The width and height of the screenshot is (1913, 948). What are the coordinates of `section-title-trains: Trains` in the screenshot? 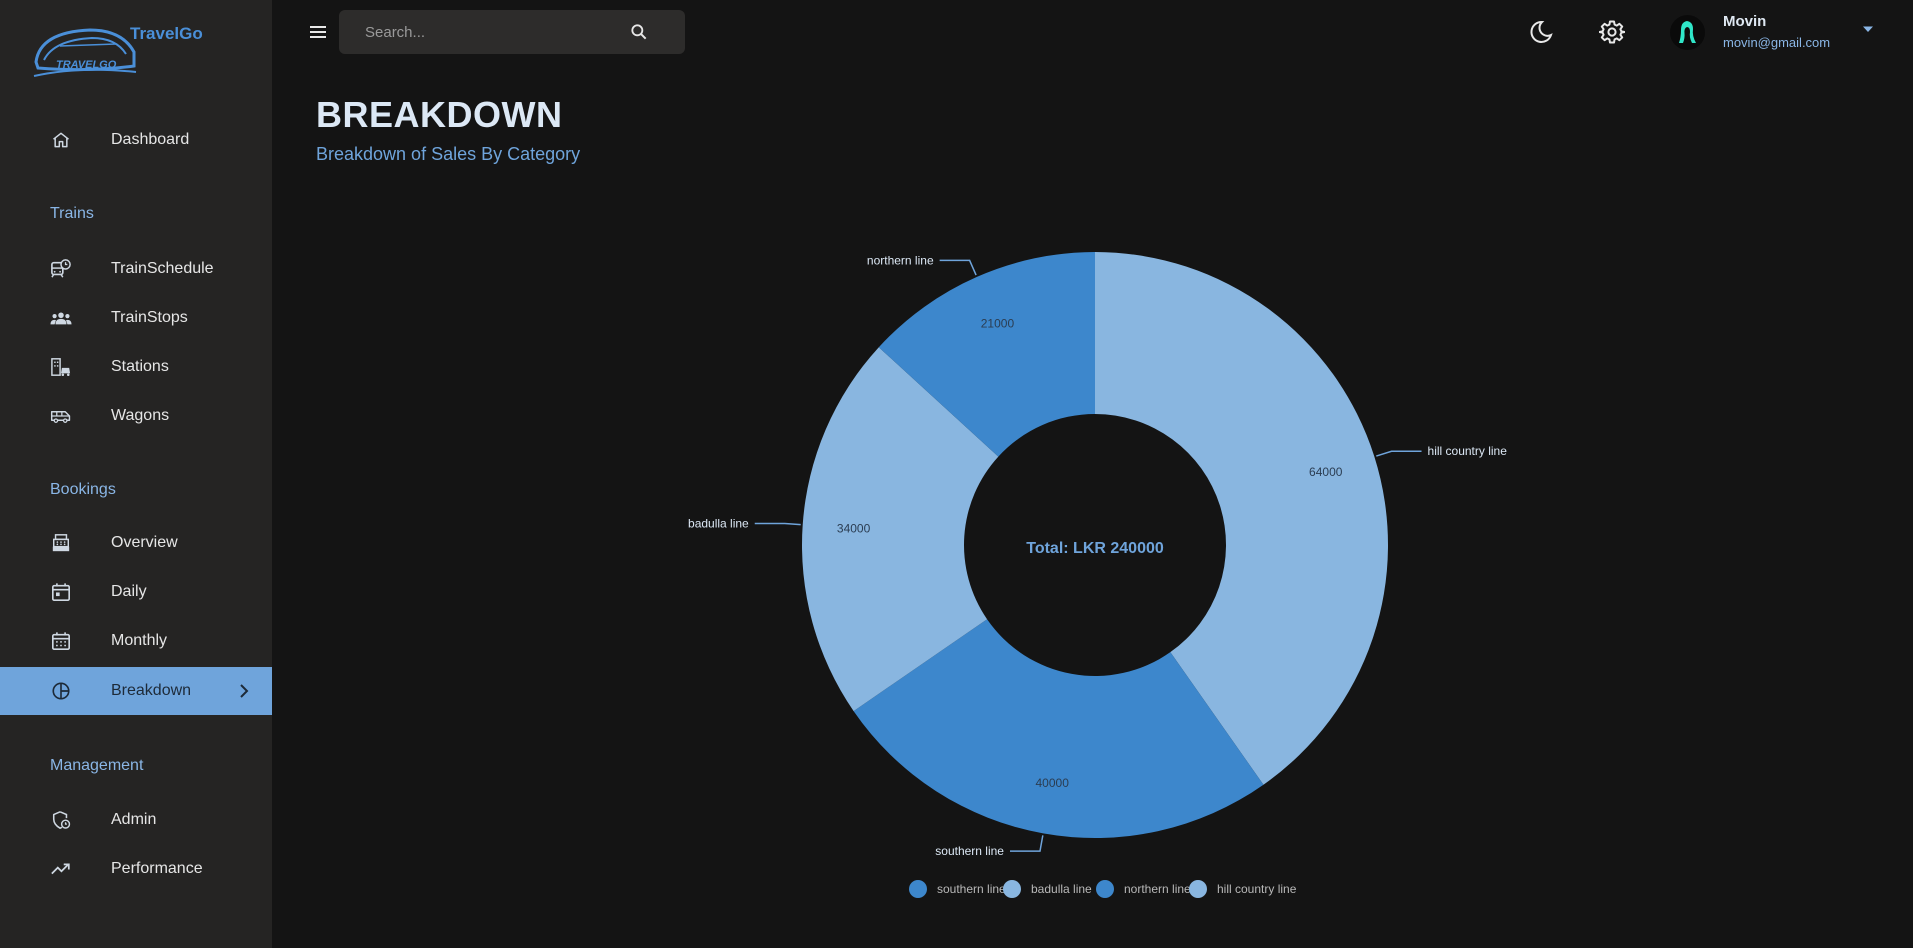 It's located at (72, 213).